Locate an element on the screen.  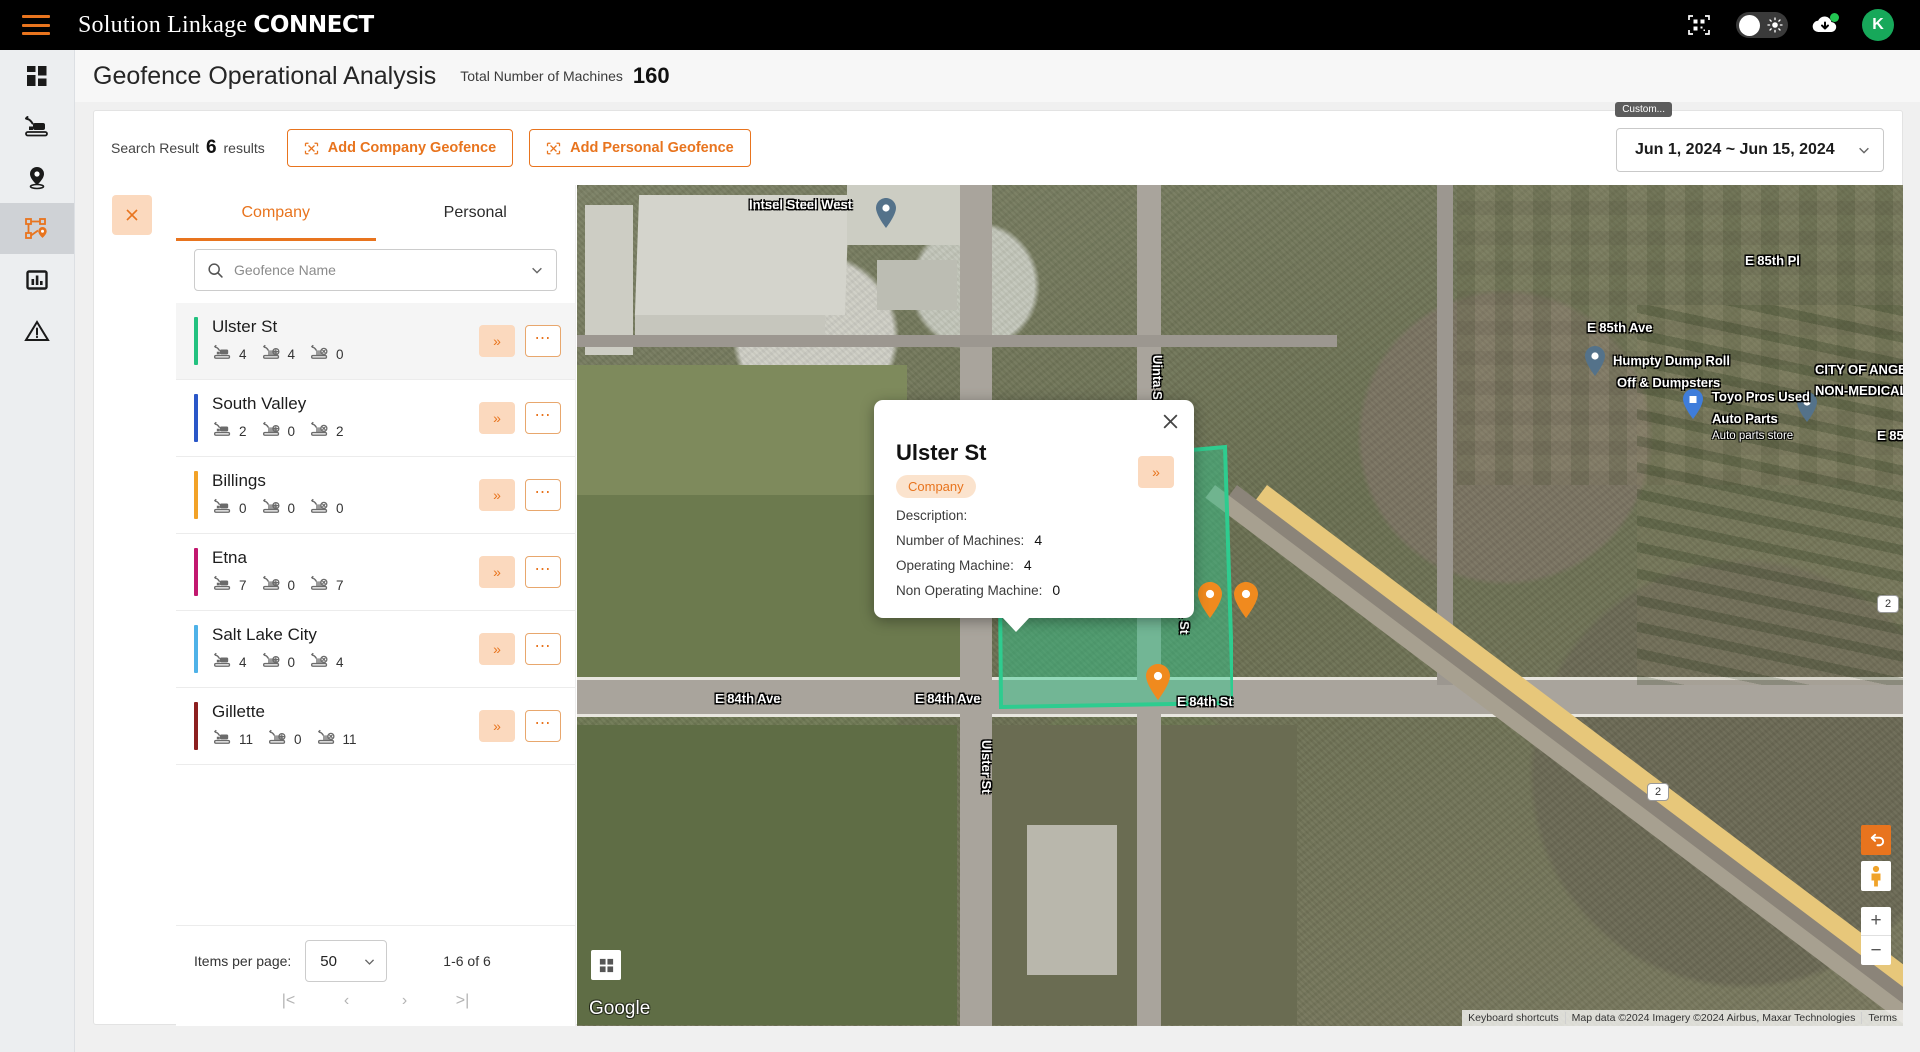
geofence-search-input is located at coordinates (377, 270).